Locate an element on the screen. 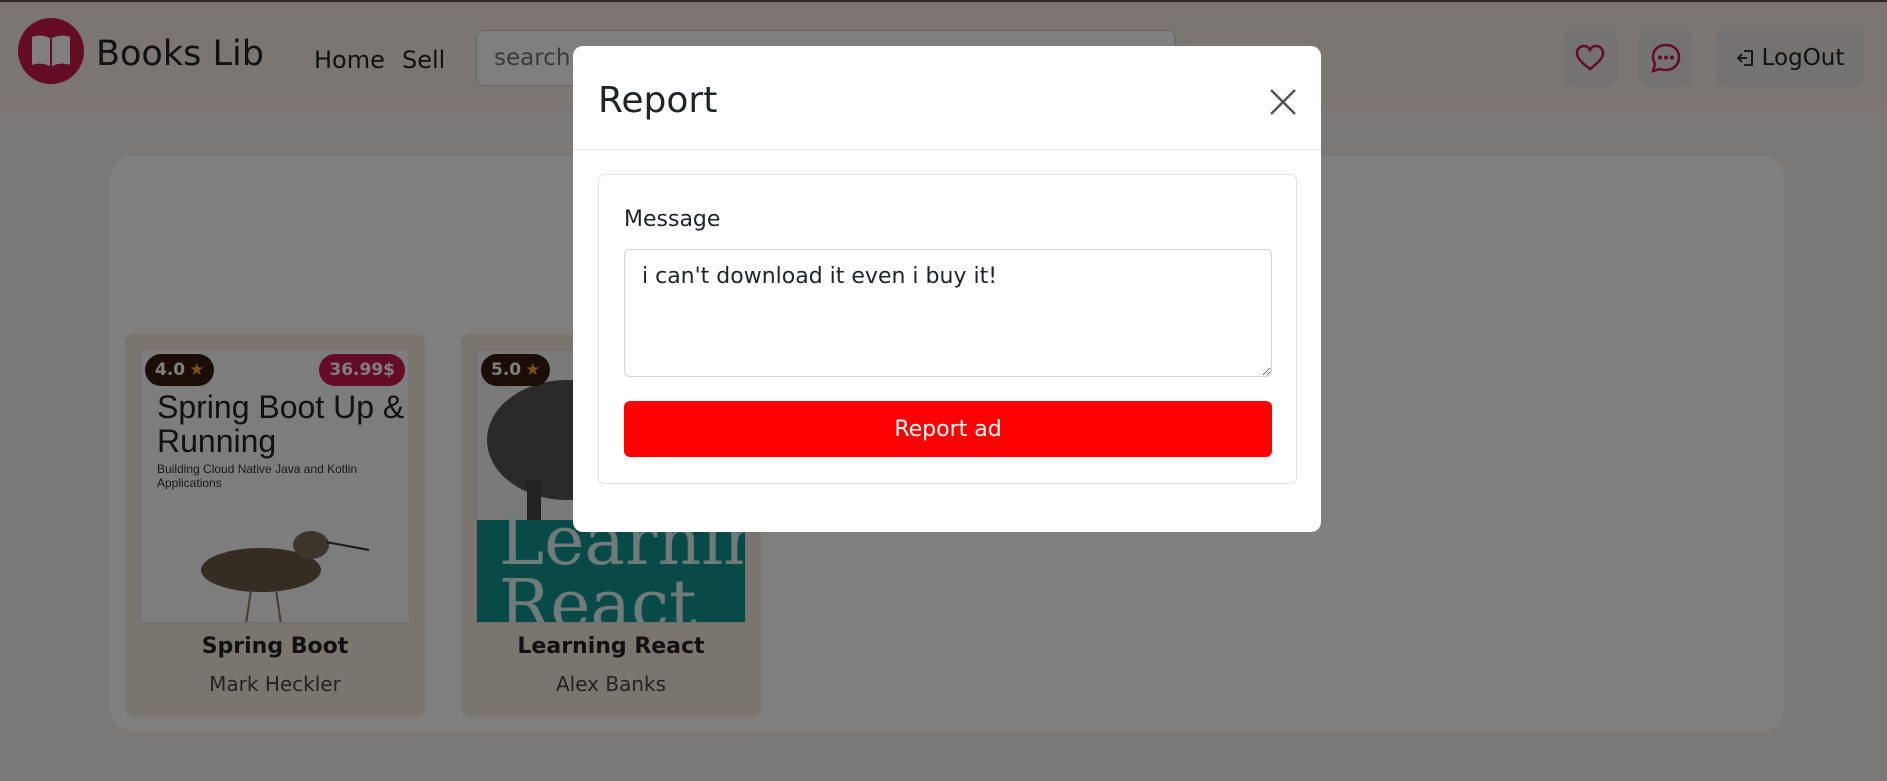 The height and width of the screenshot is (781, 1887). message-textarea: i can't download it even i buy it! is located at coordinates (948, 313).